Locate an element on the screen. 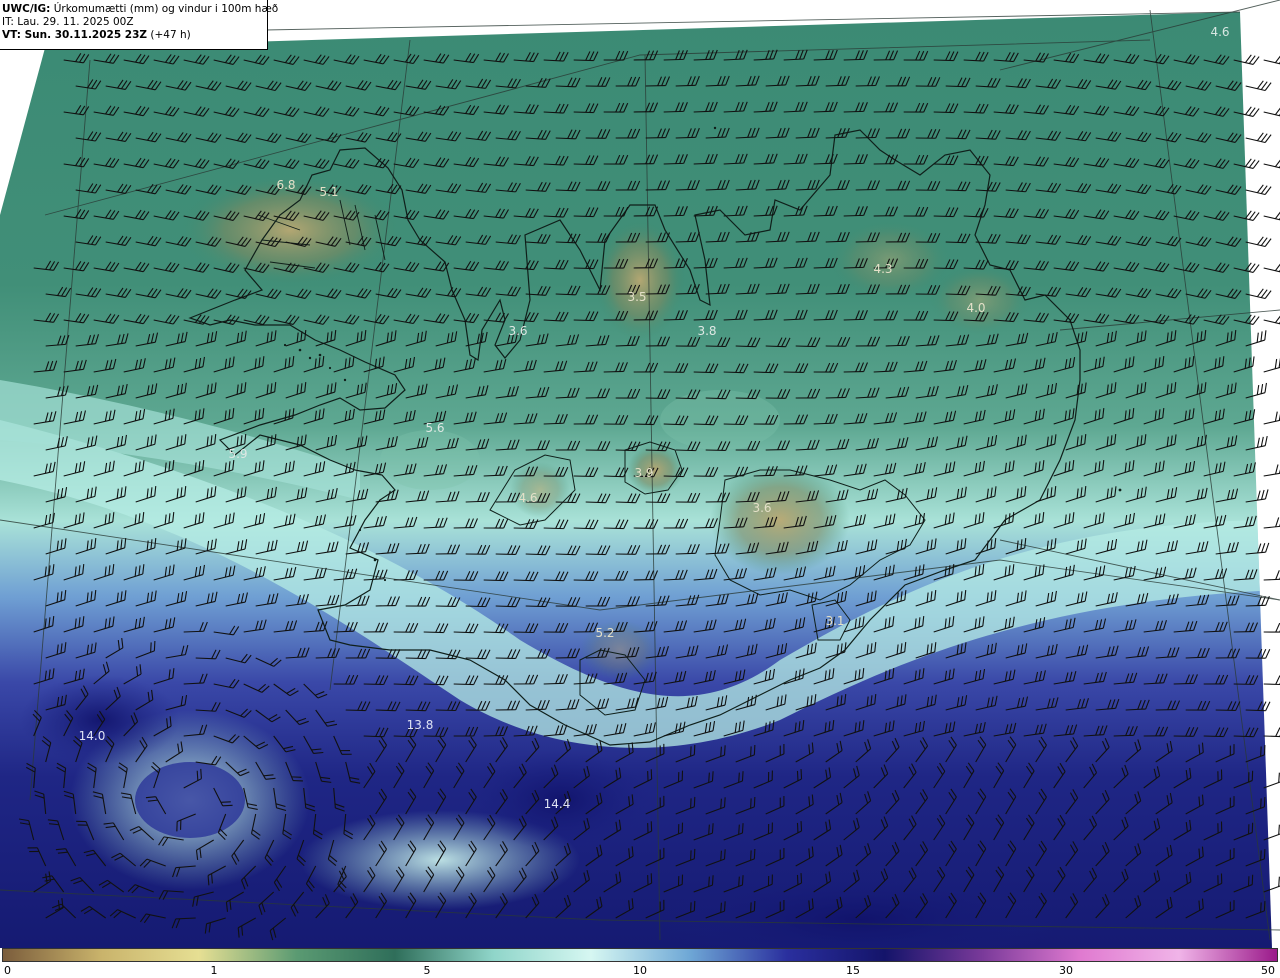  colorbar-tick: 15 is located at coordinates (853, 970).